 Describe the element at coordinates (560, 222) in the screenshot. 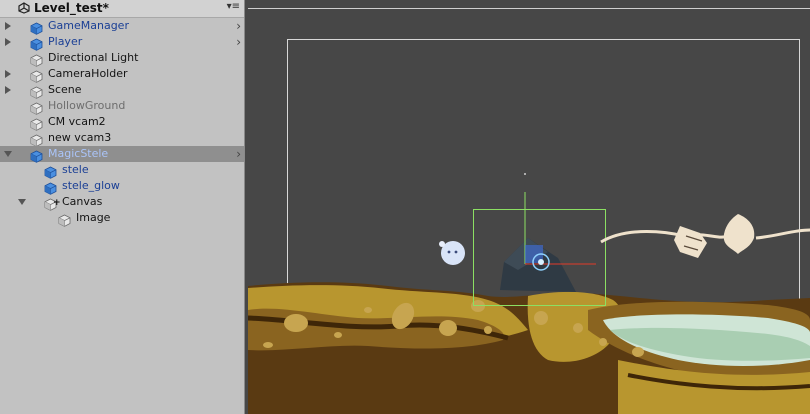

I see `move-gizmo-icon` at that location.